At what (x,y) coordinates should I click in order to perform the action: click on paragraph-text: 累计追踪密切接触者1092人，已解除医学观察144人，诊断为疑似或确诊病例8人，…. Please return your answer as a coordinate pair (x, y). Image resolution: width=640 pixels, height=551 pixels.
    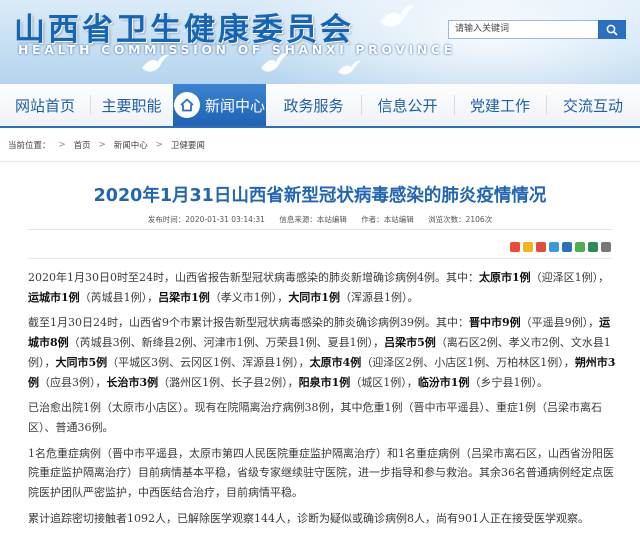
    Looking at the image, I should click on (308, 518).